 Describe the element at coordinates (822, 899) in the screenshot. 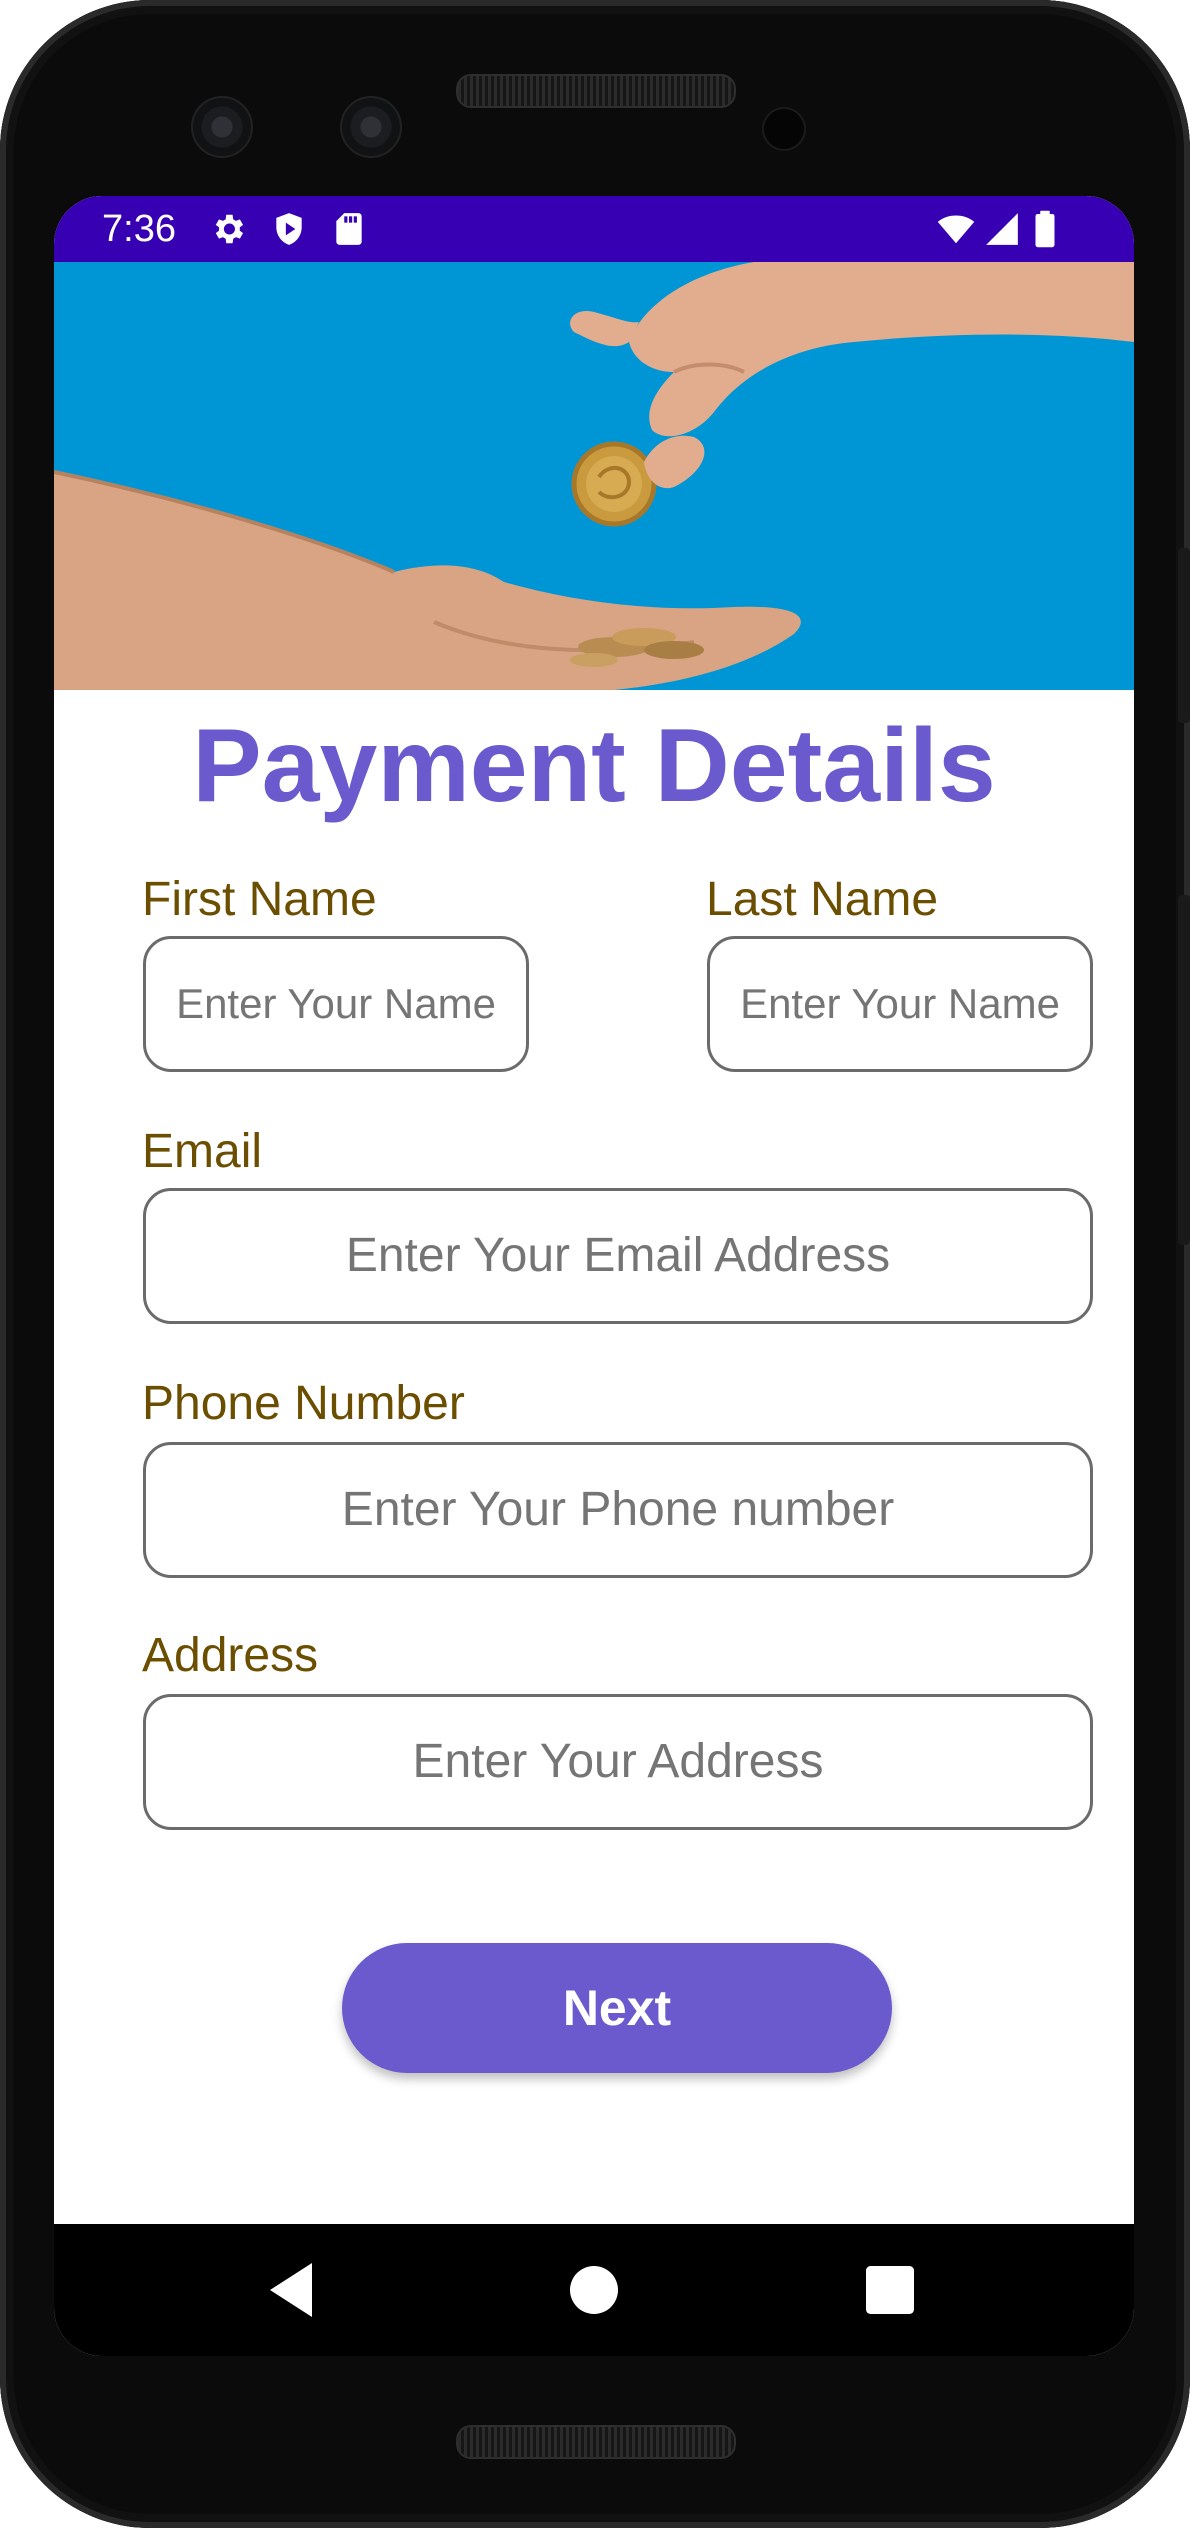

I see `last-name-label: Last Name` at that location.